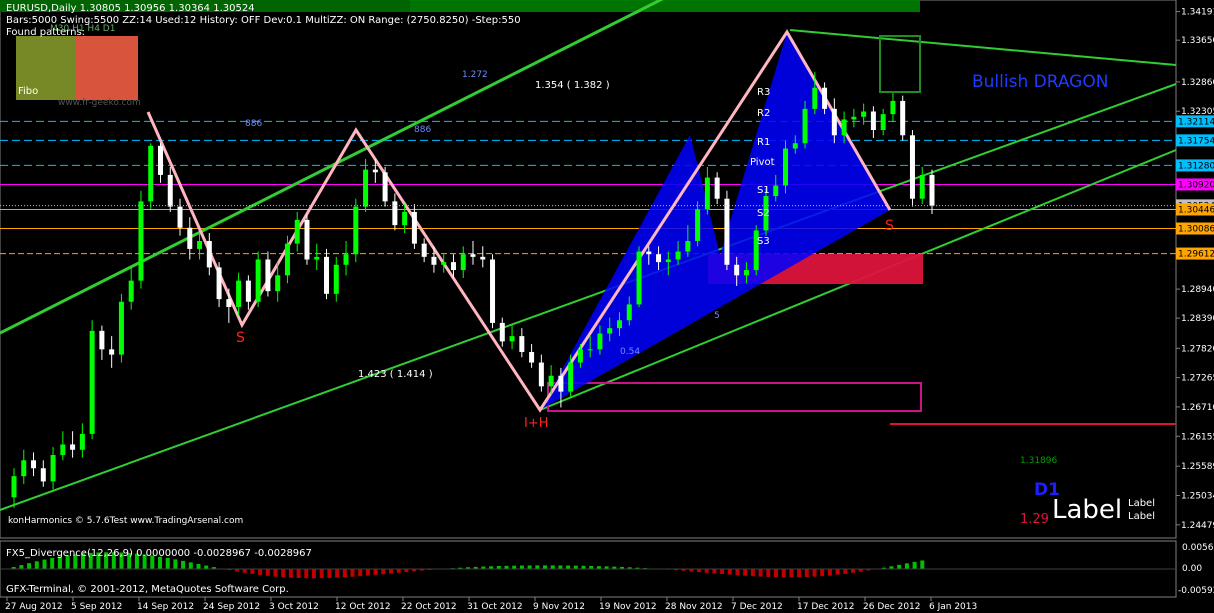  Describe the element at coordinates (1197, 467) in the screenshot. I see `y-tick-label: 1.25589` at that location.